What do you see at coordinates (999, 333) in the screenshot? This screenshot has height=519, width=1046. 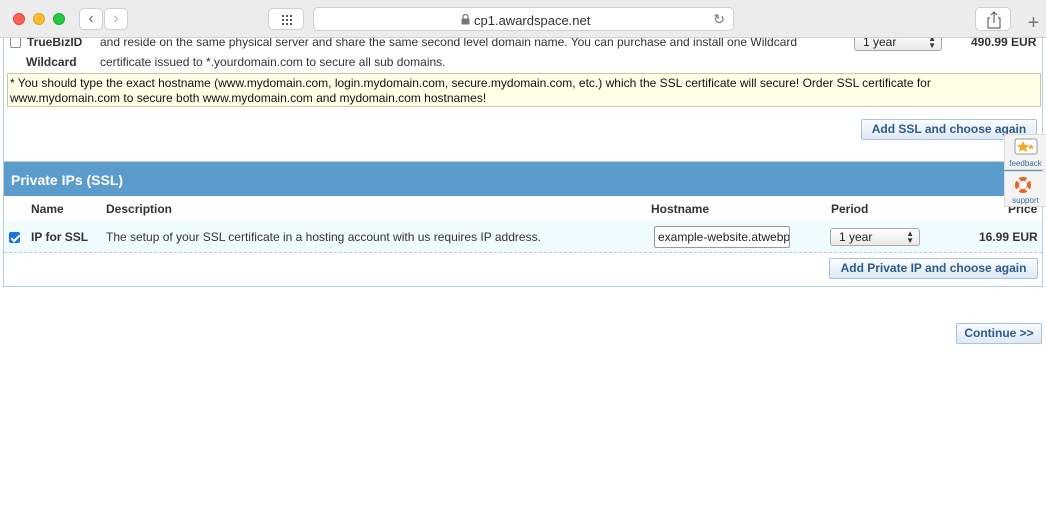 I see `continue-button: Continue >>` at bounding box center [999, 333].